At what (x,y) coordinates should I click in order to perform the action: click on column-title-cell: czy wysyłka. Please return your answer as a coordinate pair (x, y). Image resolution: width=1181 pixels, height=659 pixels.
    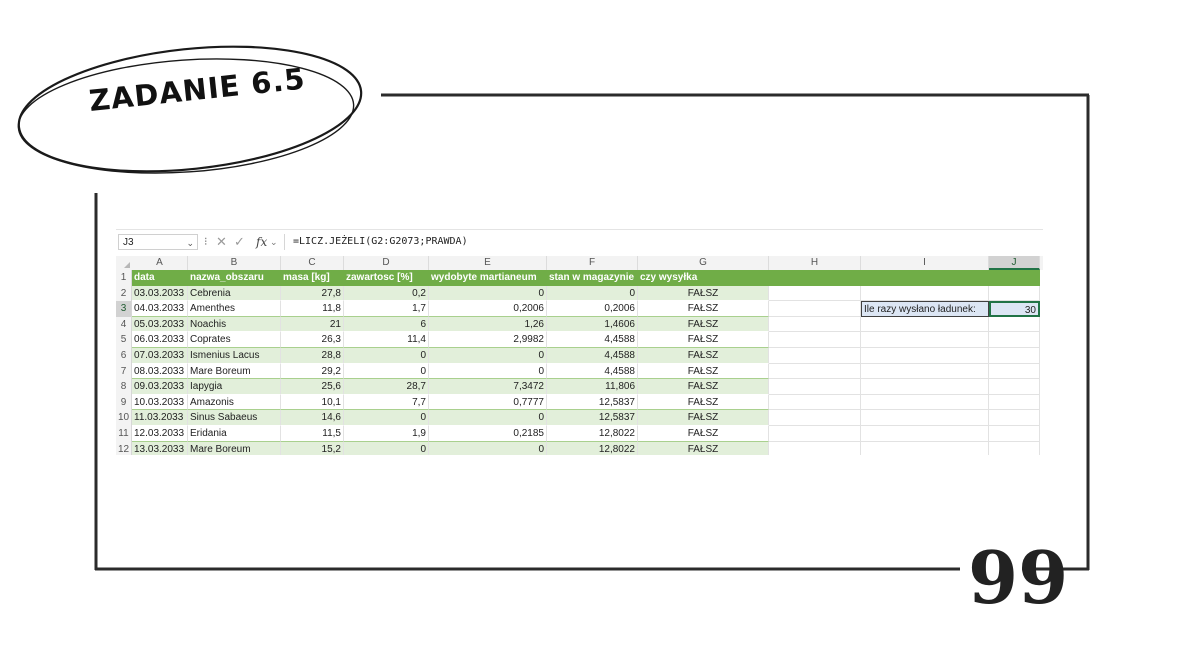
    Looking at the image, I should click on (703, 278).